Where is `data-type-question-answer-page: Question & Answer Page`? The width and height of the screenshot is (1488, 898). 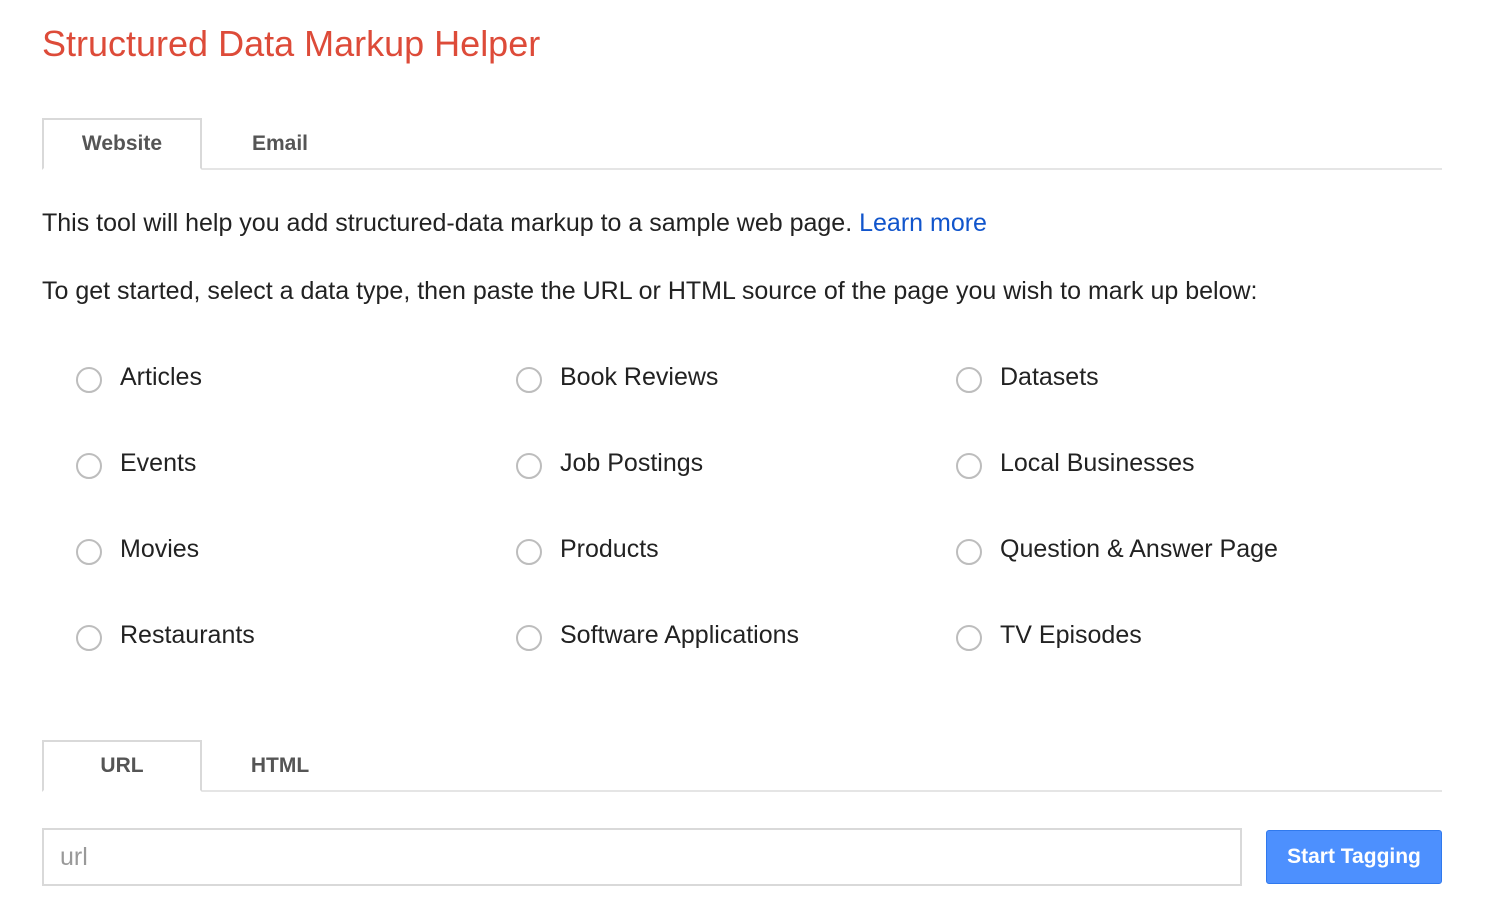
data-type-question-answer-page: Question & Answer Page is located at coordinates (1176, 573).